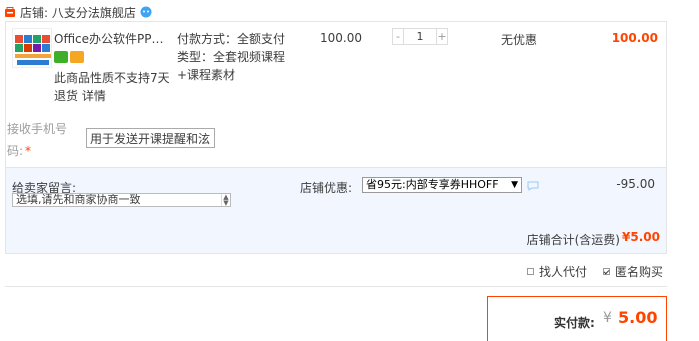  Describe the element at coordinates (432, 184) in the screenshot. I see `shop-promo-selected: 省95元:内部专享券HHOFF` at that location.